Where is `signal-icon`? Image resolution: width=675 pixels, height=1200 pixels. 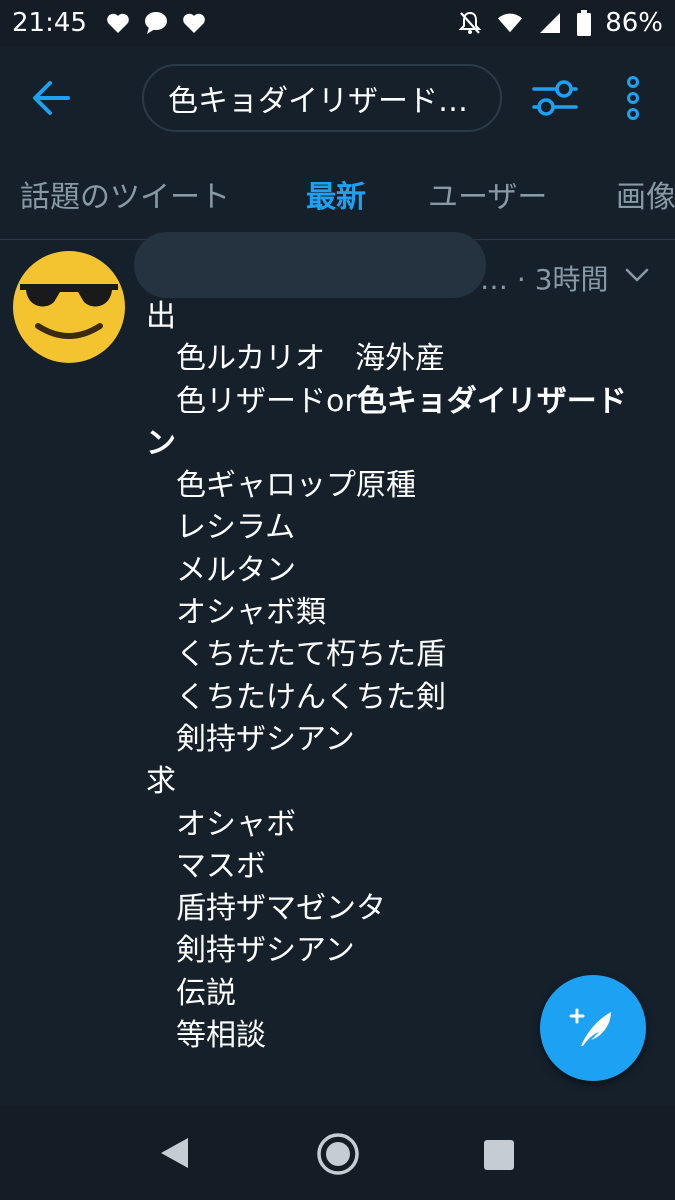 signal-icon is located at coordinates (550, 23).